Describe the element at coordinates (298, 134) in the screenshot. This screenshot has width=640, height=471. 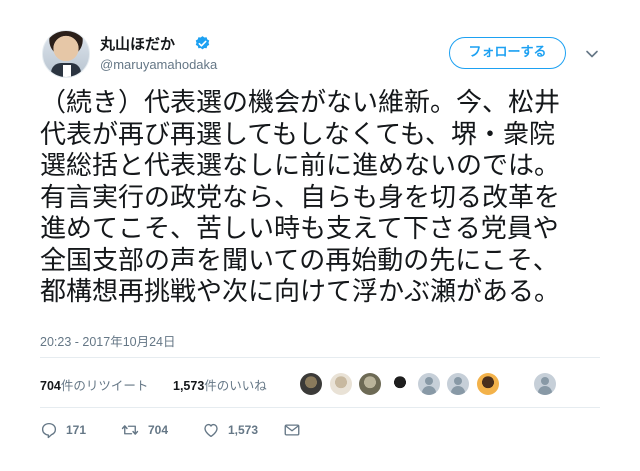
I see `tweet-text-line: 代表が再び再選してもしなくても、堺・衆院` at that location.